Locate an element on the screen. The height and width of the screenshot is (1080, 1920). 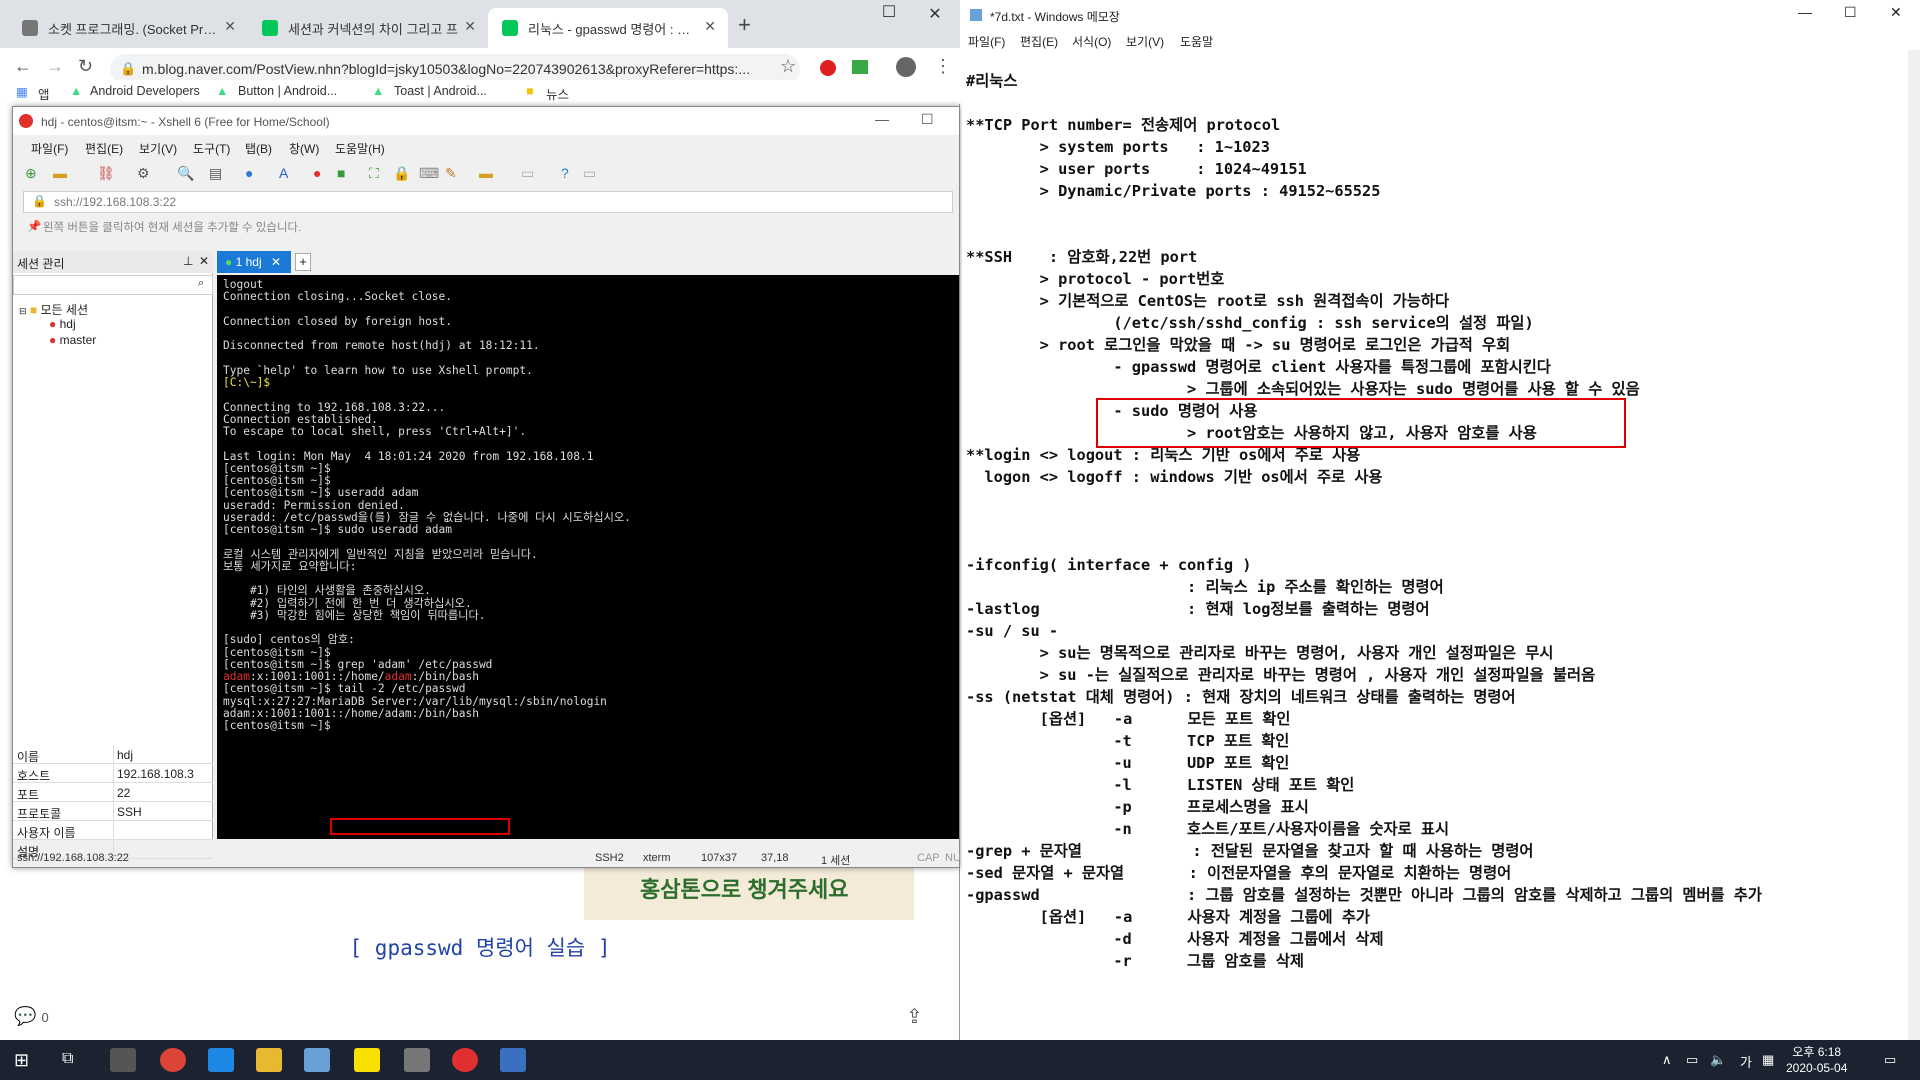
comment-button: 💬 0 is located at coordinates (31, 1016).